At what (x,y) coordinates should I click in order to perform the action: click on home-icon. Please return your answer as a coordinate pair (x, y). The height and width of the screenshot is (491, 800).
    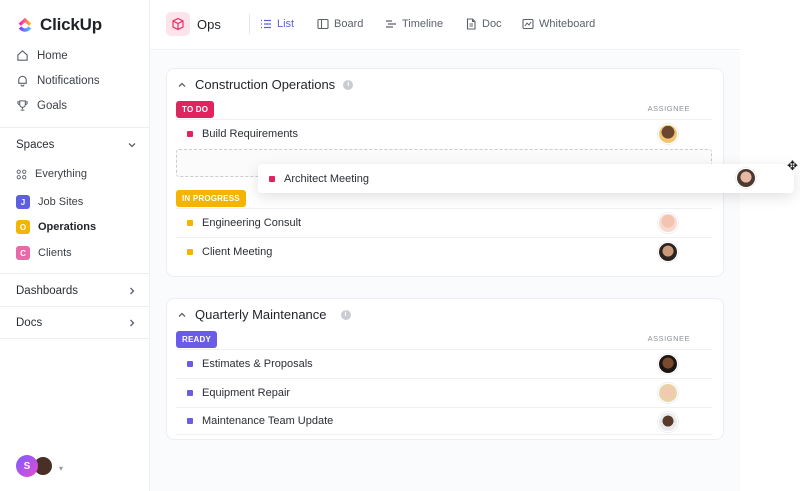
    Looking at the image, I should click on (22, 55).